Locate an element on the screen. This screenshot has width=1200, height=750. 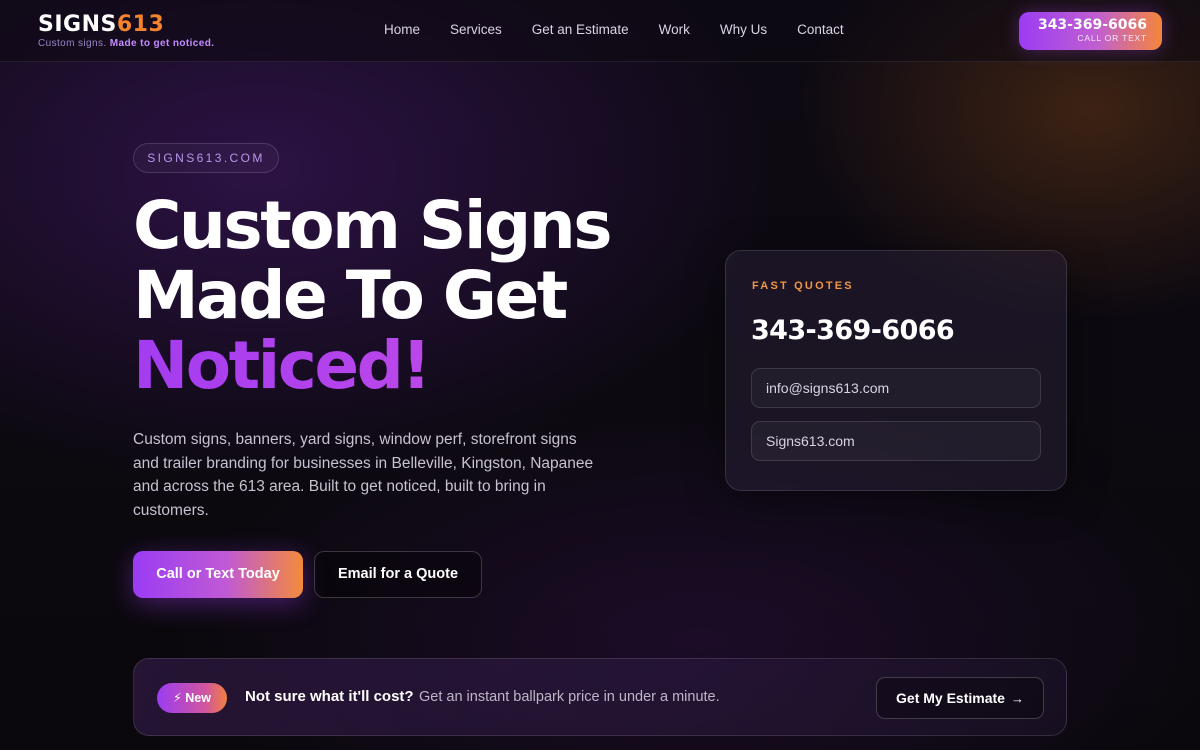
card-phone-number: 343-369-6066 is located at coordinates (853, 330).